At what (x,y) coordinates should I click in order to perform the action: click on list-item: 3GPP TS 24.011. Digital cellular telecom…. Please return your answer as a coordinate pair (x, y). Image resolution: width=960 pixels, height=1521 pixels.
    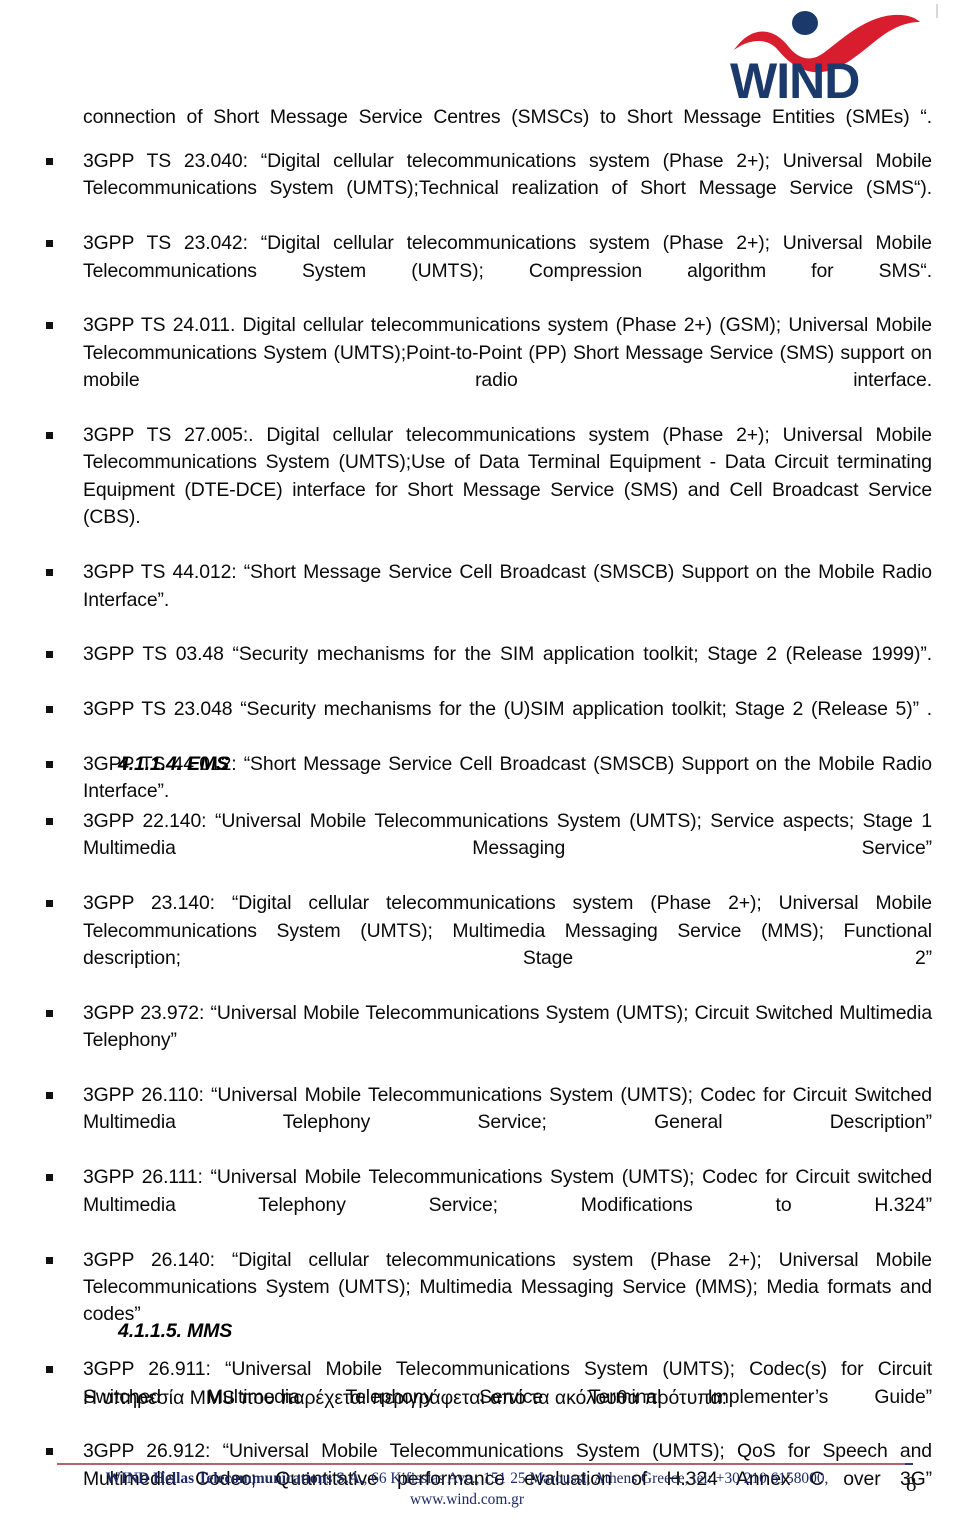
    Looking at the image, I should click on (466, 367).